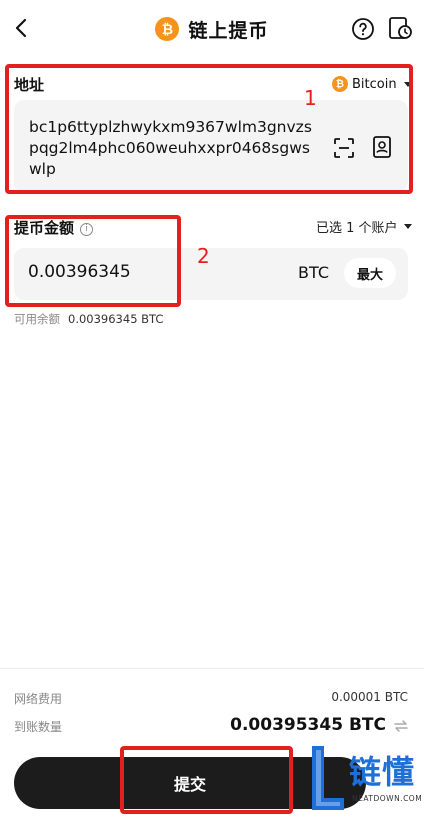 The image size is (424, 816). What do you see at coordinates (313, 272) in the screenshot?
I see `amount-unit: BTC` at bounding box center [313, 272].